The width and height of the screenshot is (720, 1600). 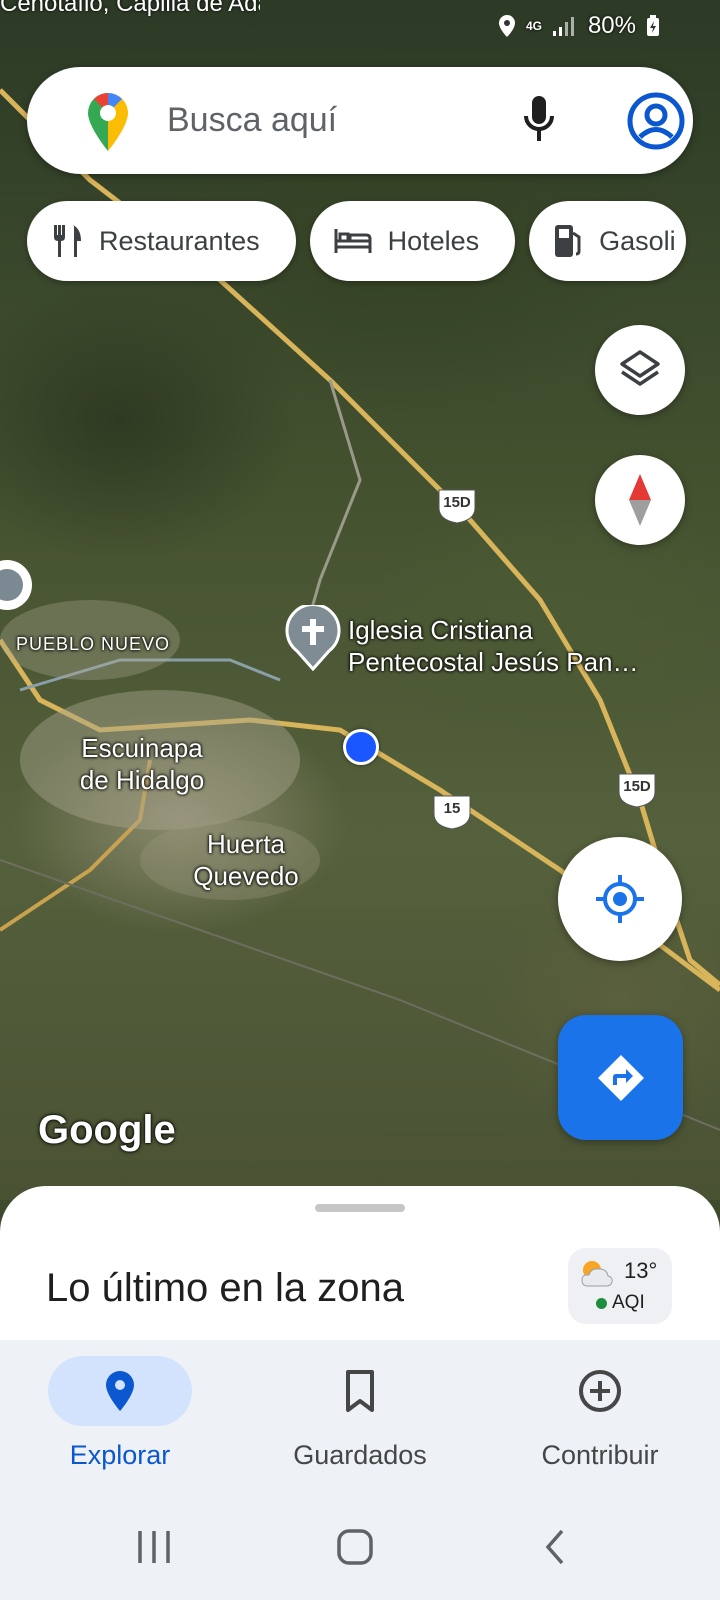 I want to click on explore-pin-icon, so click(x=120, y=1391).